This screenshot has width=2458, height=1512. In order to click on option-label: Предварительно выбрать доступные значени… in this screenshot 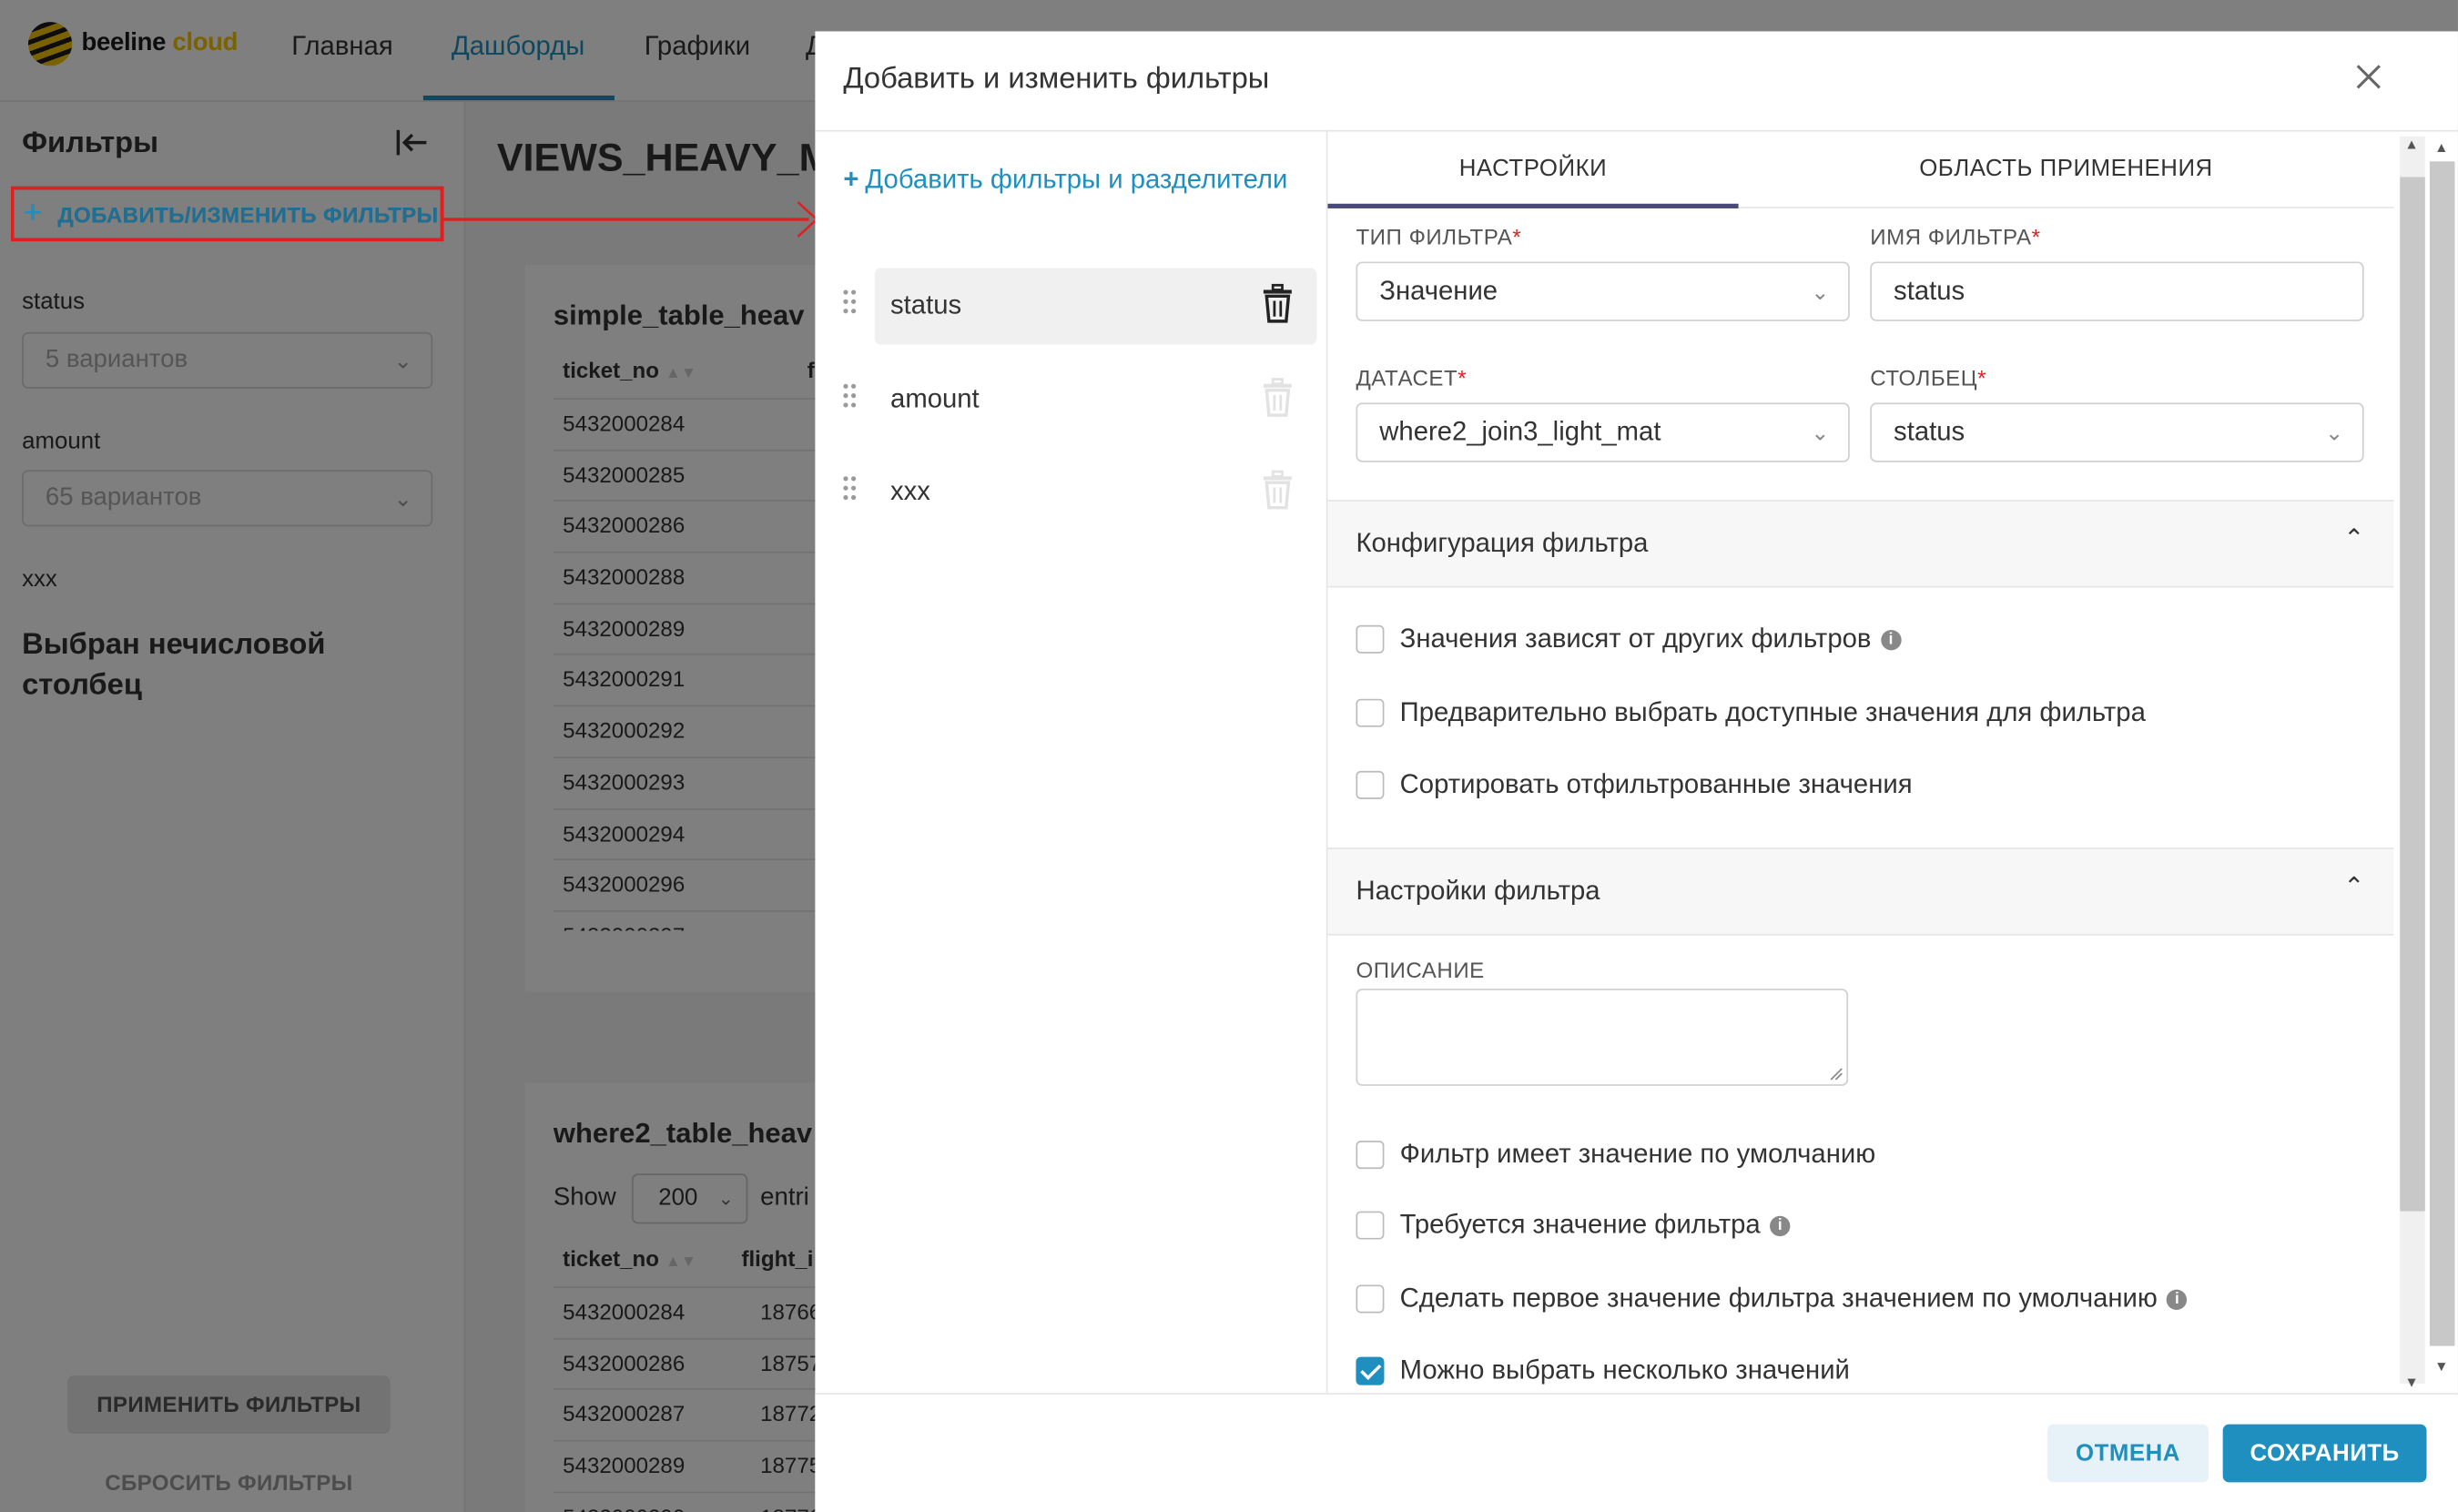, I will do `click(1772, 711)`.